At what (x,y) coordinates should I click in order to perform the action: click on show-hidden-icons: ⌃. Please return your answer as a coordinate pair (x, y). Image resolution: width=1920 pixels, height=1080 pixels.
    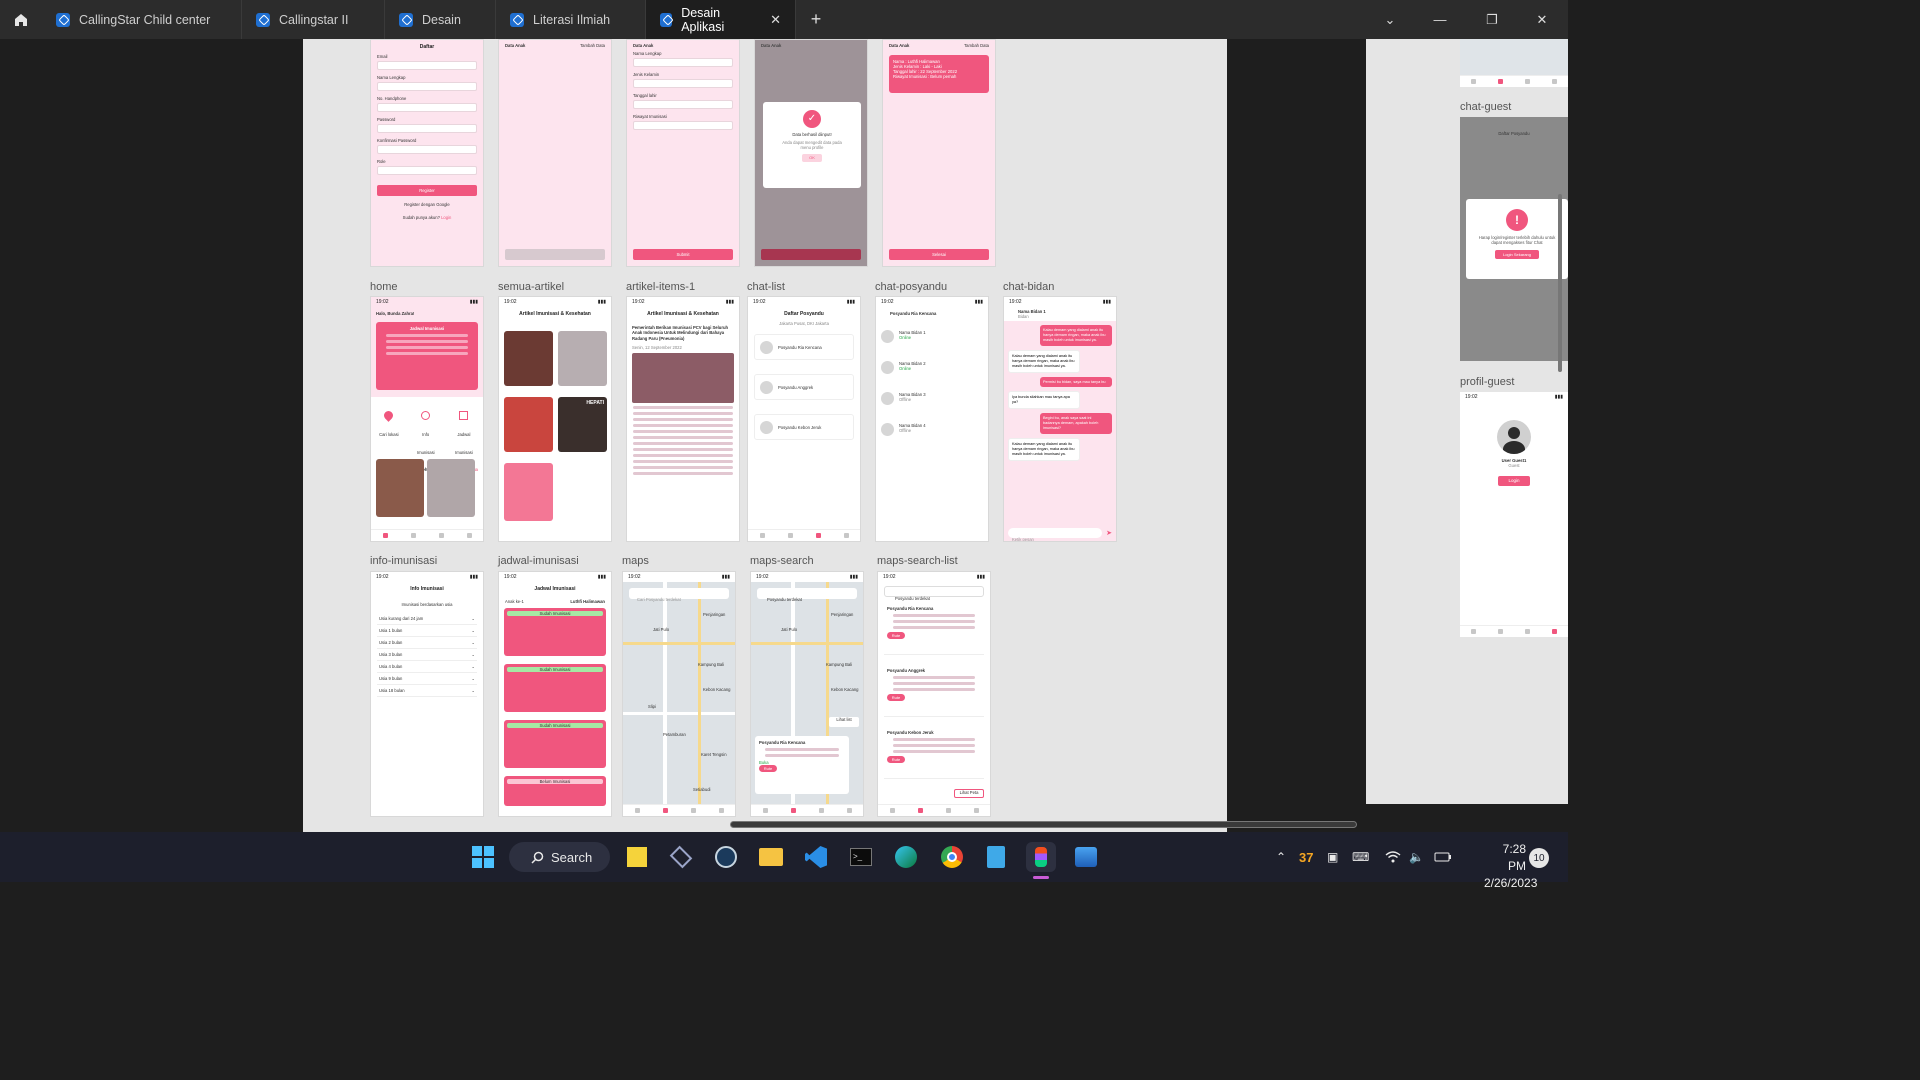
    Looking at the image, I should click on (1281, 857).